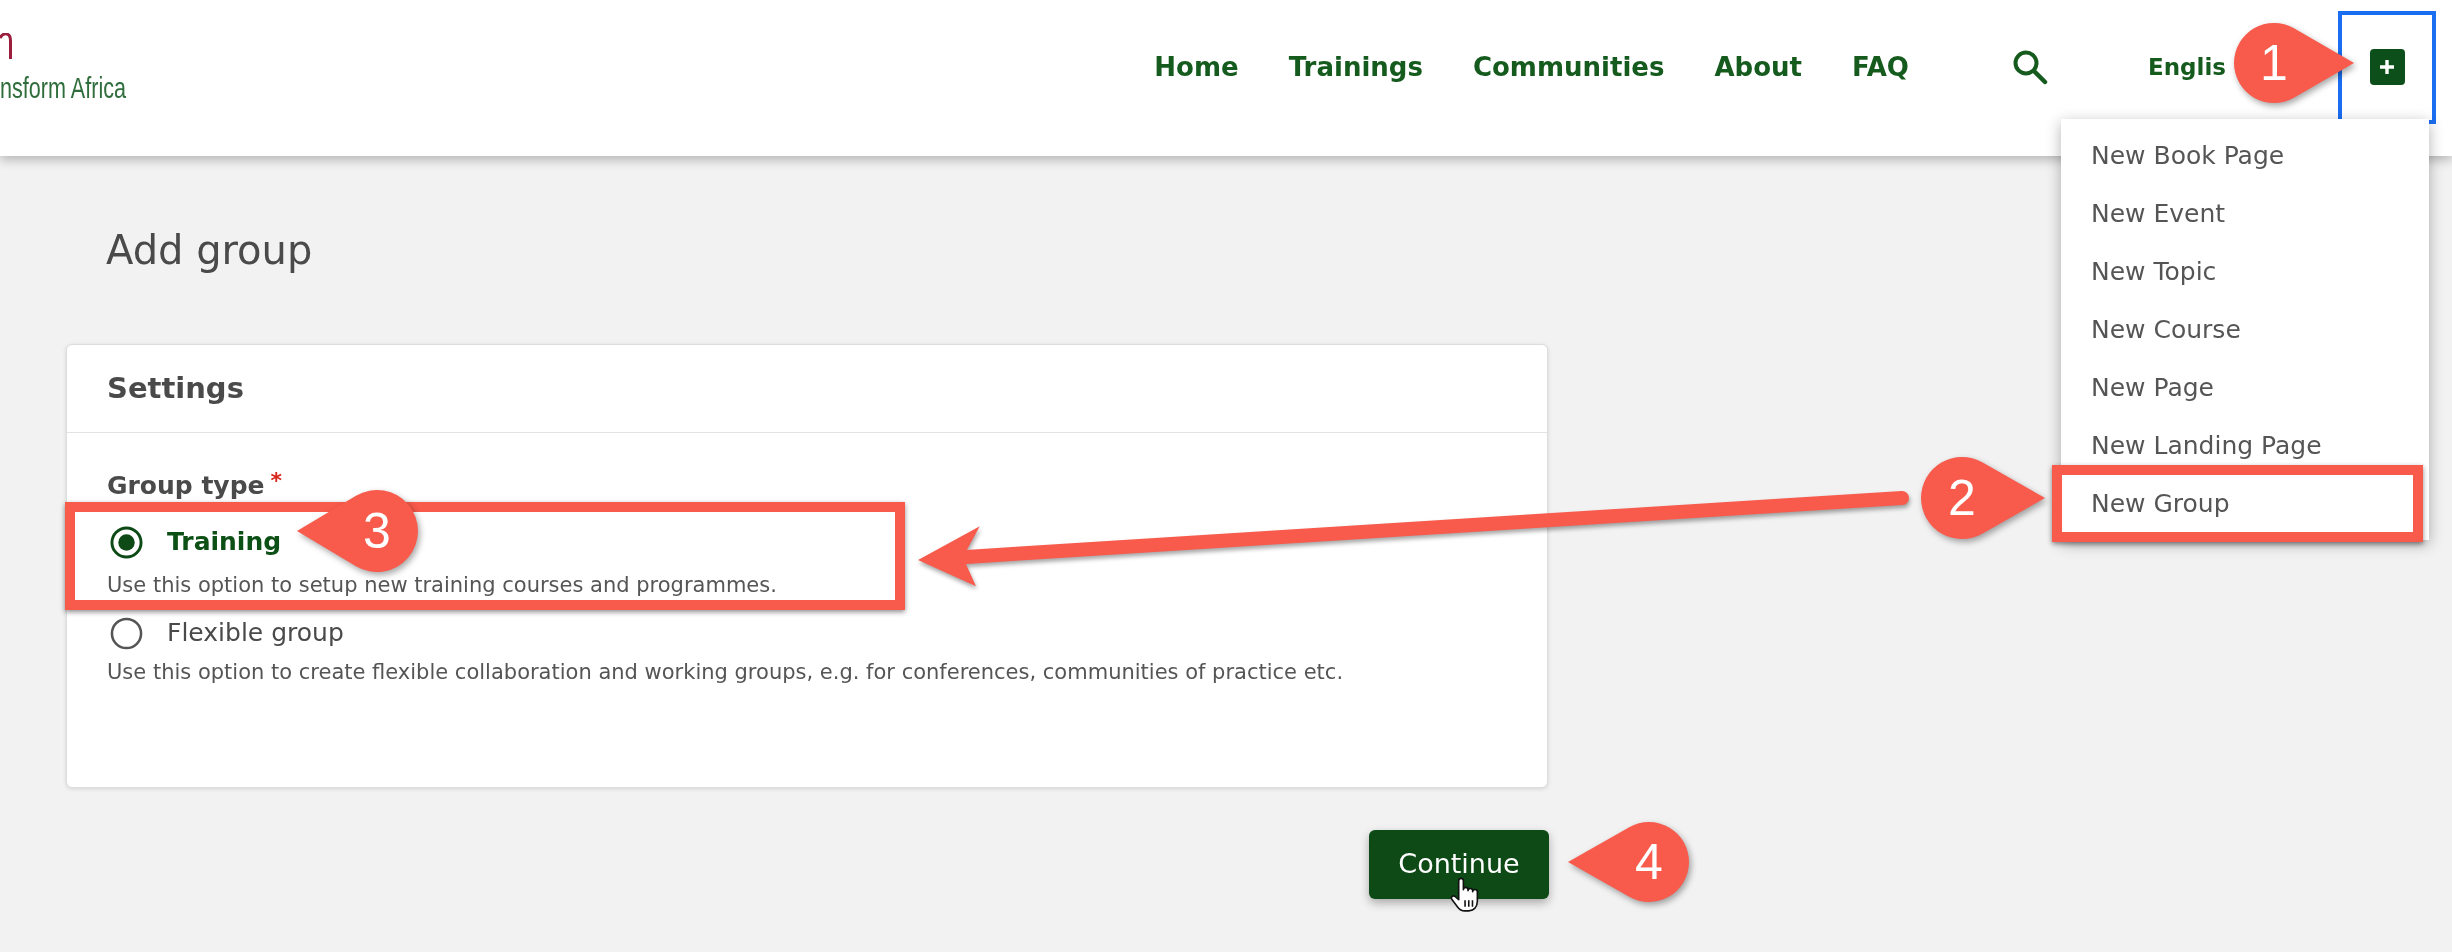 The height and width of the screenshot is (952, 2452). I want to click on step-callout: 4, so click(1628, 862).